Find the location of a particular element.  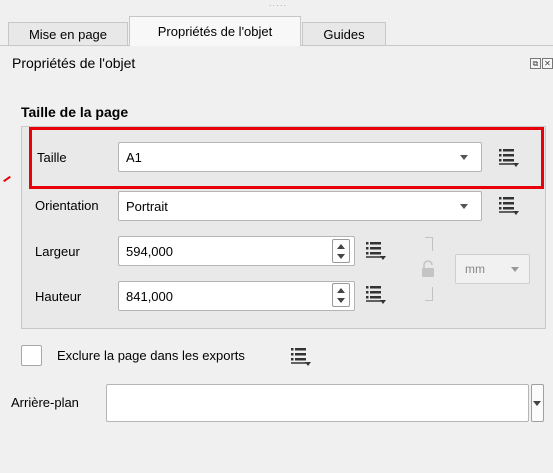

tab-guides: Guides is located at coordinates (344, 34).